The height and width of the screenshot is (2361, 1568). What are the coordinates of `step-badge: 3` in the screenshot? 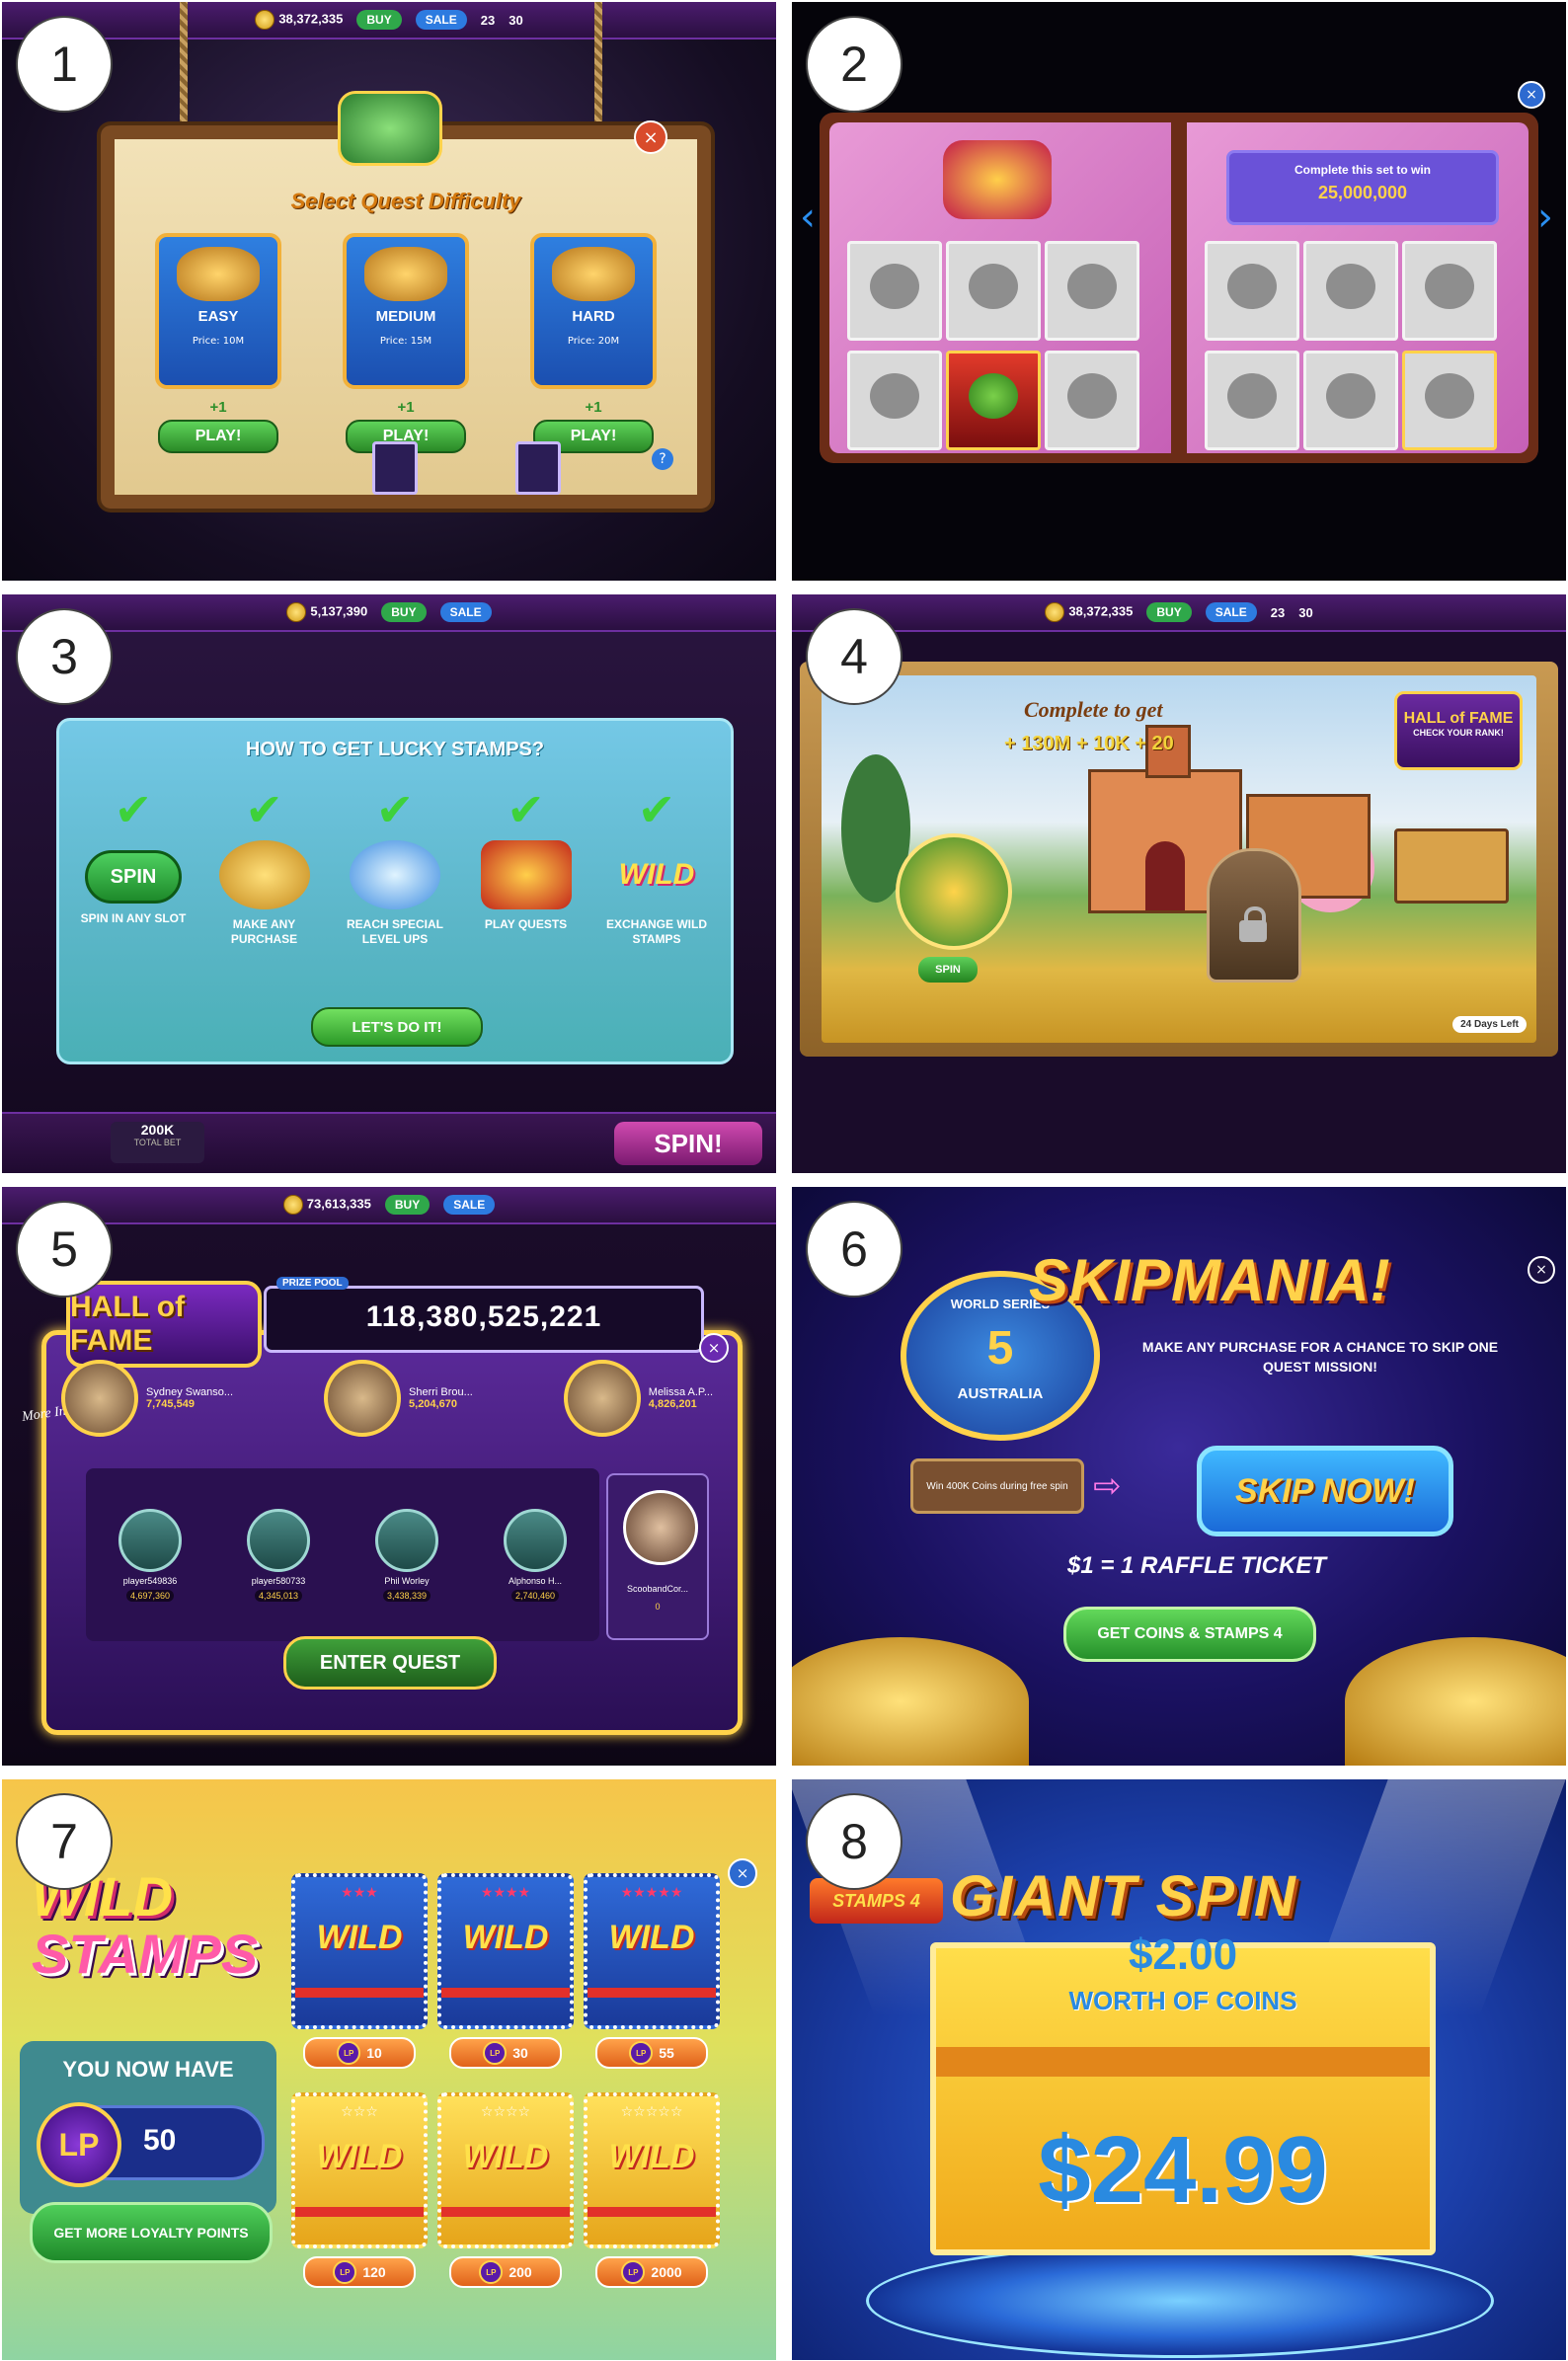 It's located at (64, 656).